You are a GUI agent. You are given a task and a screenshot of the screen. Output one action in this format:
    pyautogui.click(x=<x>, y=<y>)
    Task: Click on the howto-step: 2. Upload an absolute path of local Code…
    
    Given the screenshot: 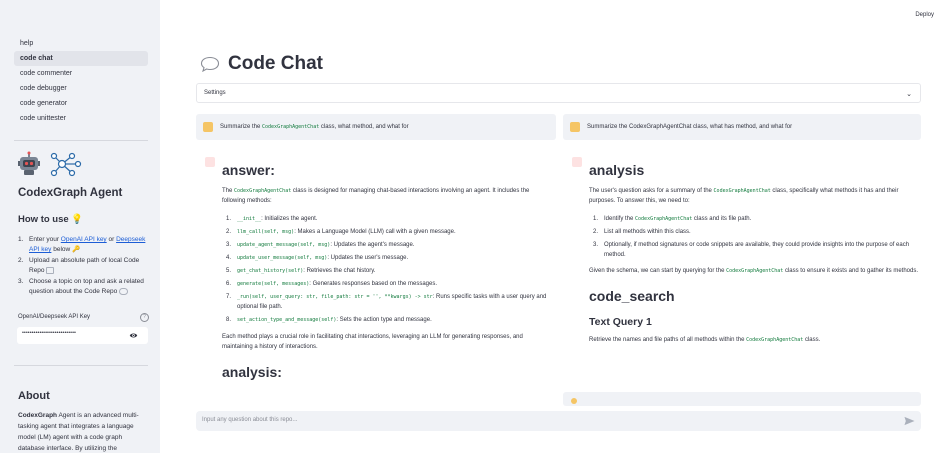 What is the action you would take?
    pyautogui.click(x=79, y=265)
    